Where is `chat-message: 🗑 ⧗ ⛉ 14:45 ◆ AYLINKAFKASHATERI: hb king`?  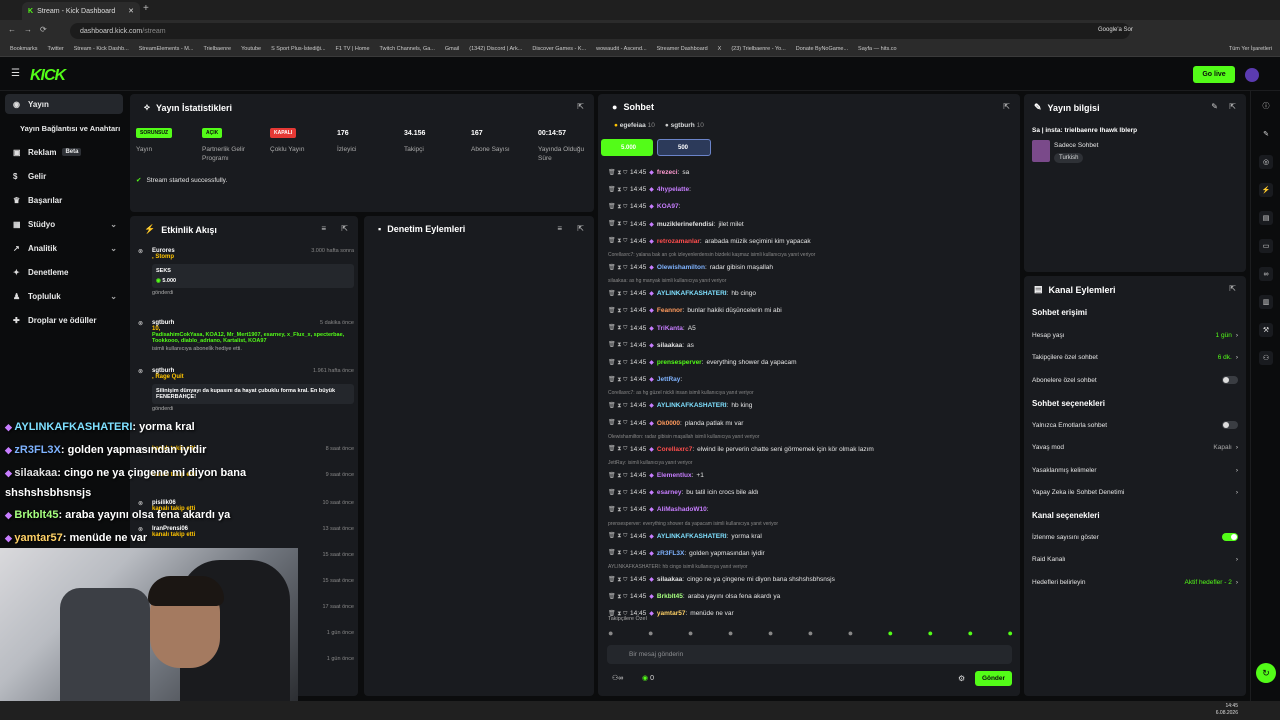
chat-message: 🗑 ⧗ ⛉ 14:45 ◆ AYLINKAFKASHATERI: hb king is located at coordinates (810, 405).